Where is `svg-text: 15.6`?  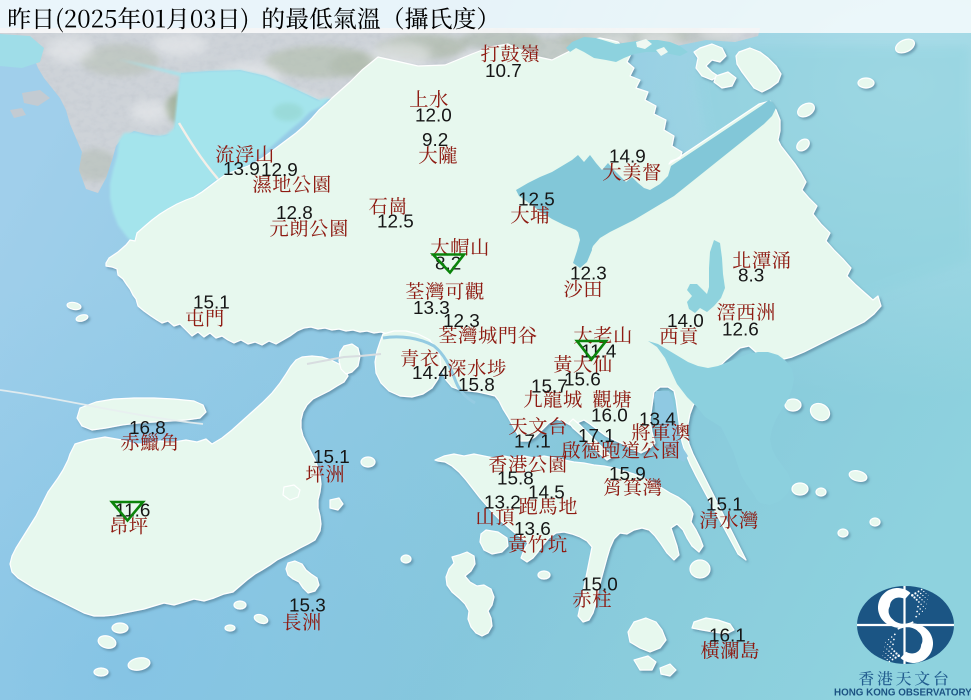
svg-text: 15.6 is located at coordinates (582, 380).